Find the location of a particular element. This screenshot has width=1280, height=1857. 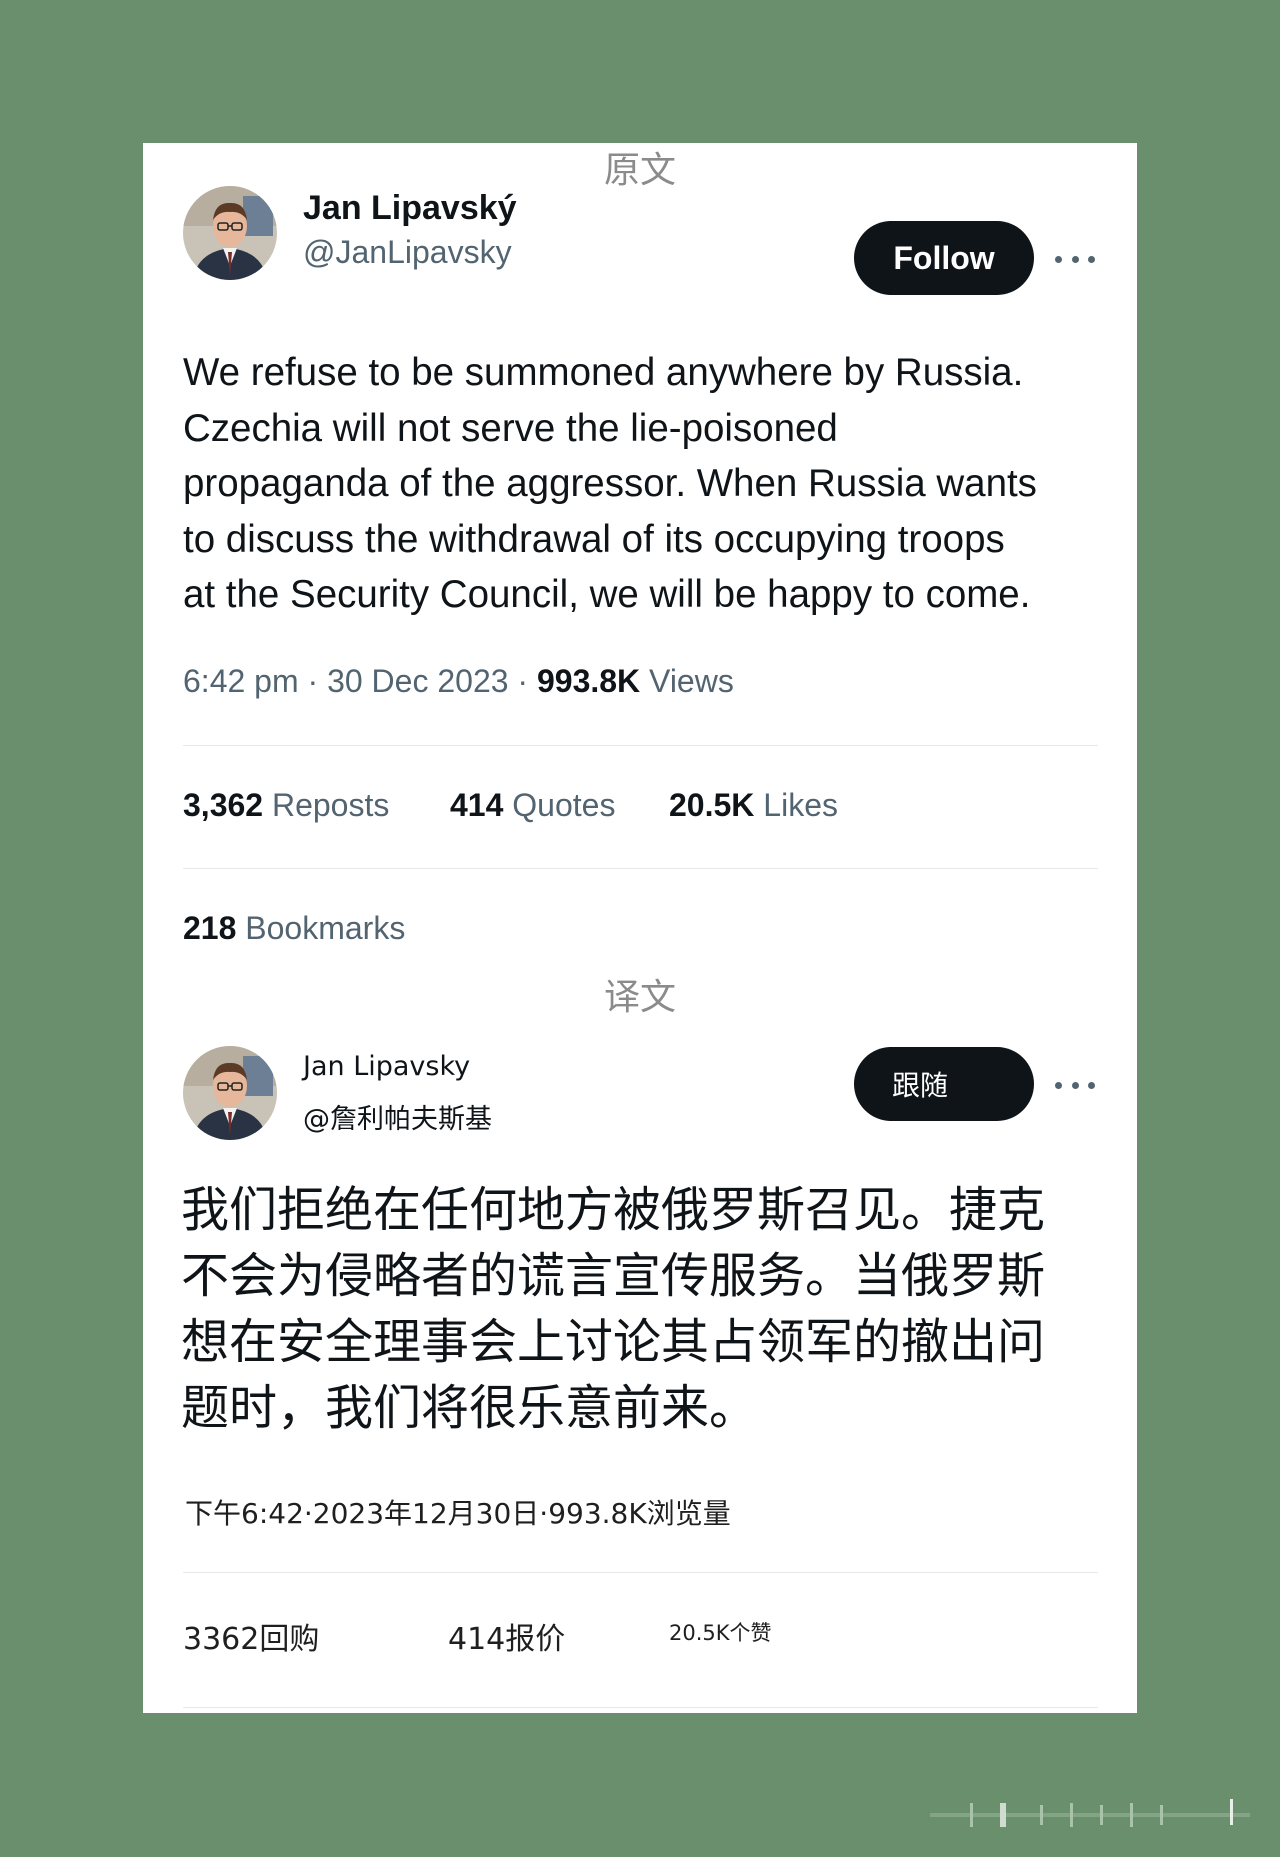

tweet-date: 30 Dec 2023 is located at coordinates (417, 681).